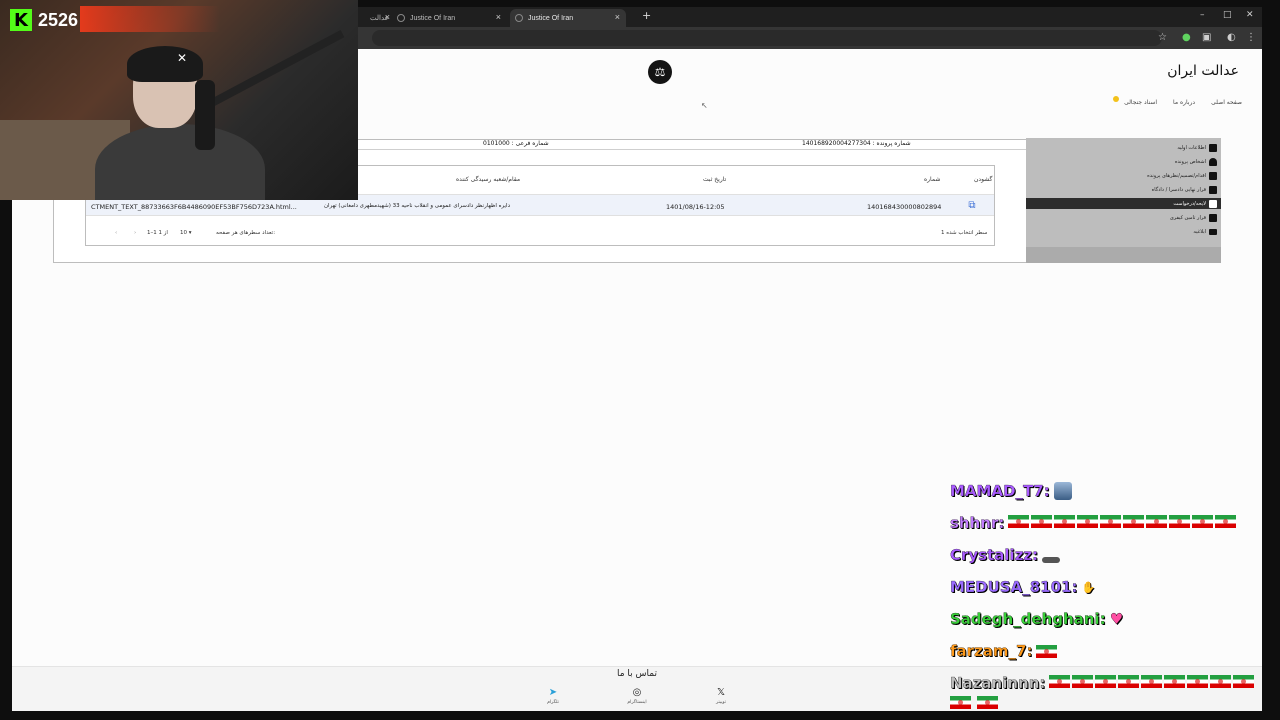 The height and width of the screenshot is (720, 1280). I want to click on open-external-icon: ⧉, so click(972, 206).